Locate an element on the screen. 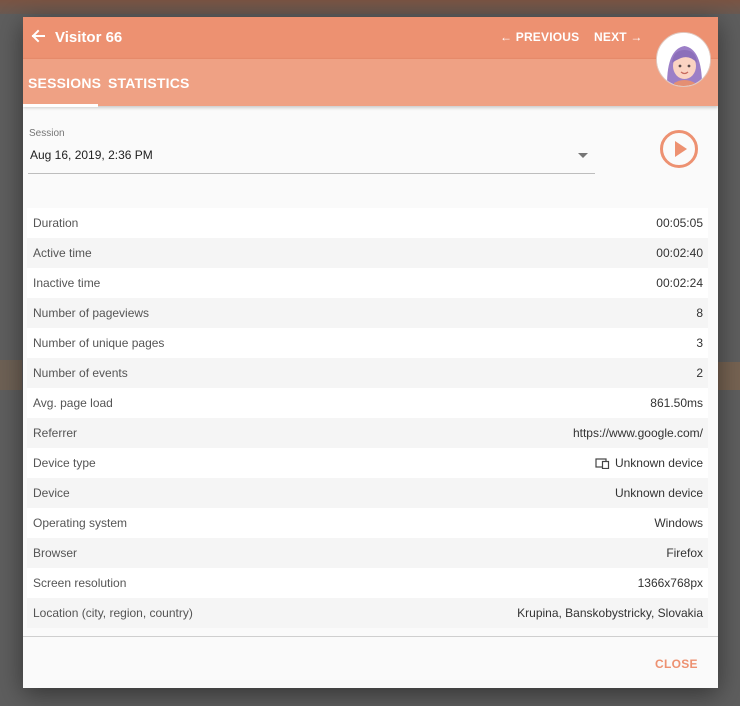  stat-value-container: 00:02:24 is located at coordinates (679, 283).